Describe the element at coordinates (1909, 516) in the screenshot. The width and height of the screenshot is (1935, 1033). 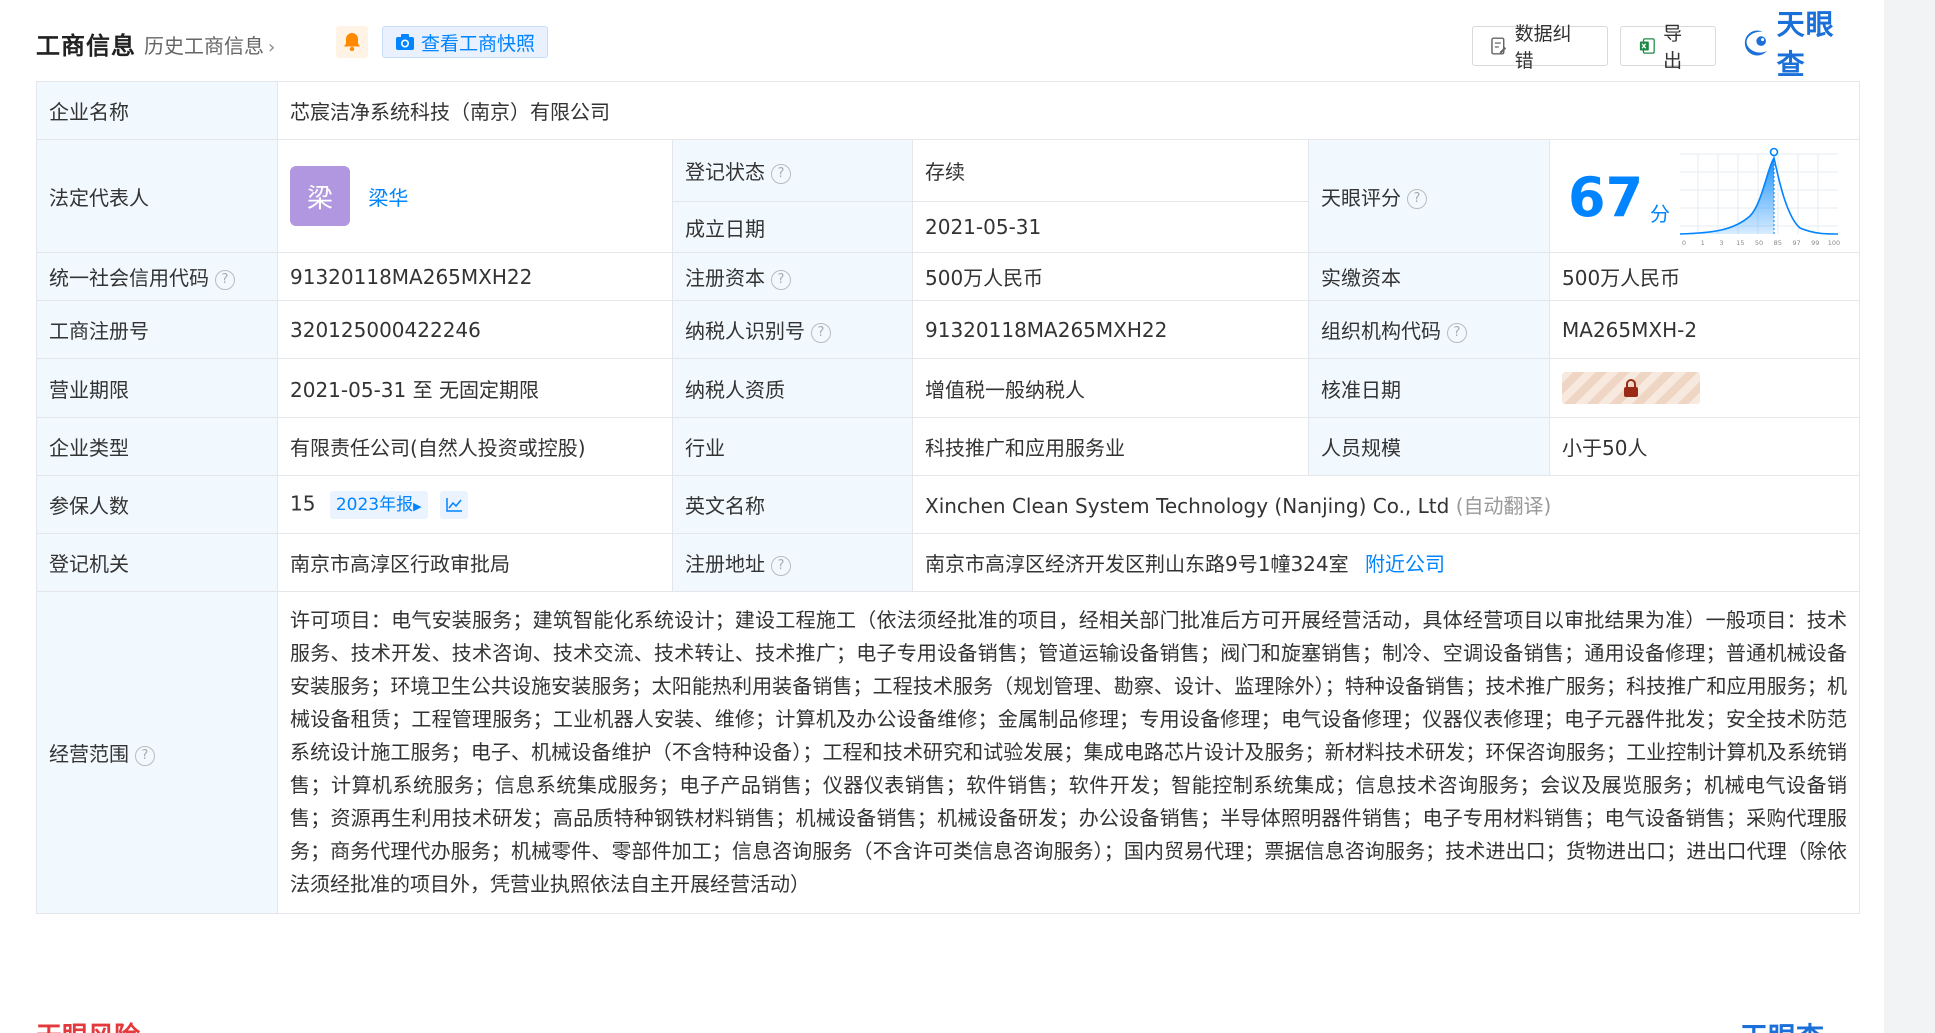
I see `page-gutter` at that location.